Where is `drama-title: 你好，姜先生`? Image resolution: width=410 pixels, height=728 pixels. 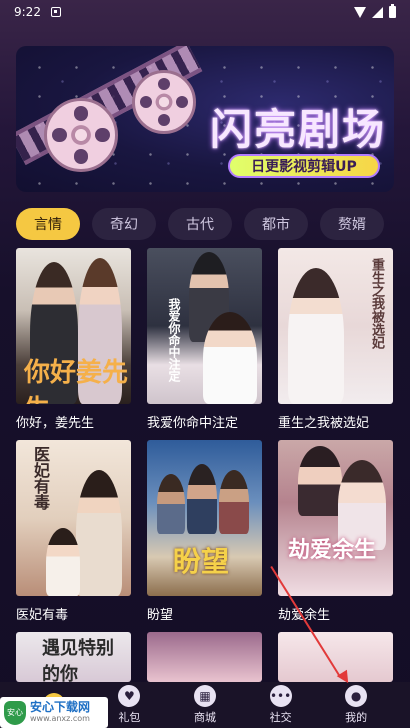
drama-title: 你好，姜先生 is located at coordinates (55, 423).